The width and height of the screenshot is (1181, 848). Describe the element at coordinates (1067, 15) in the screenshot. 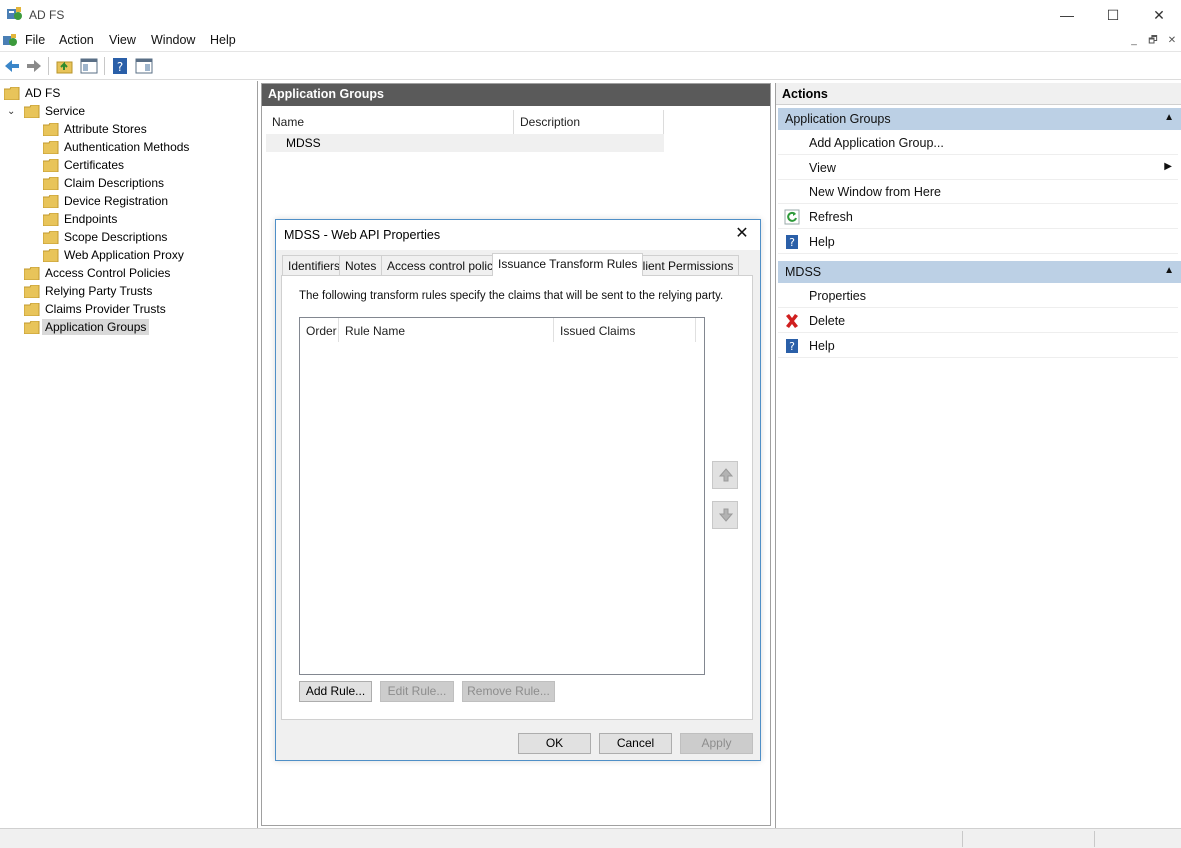

I see `minimize-button: —` at that location.